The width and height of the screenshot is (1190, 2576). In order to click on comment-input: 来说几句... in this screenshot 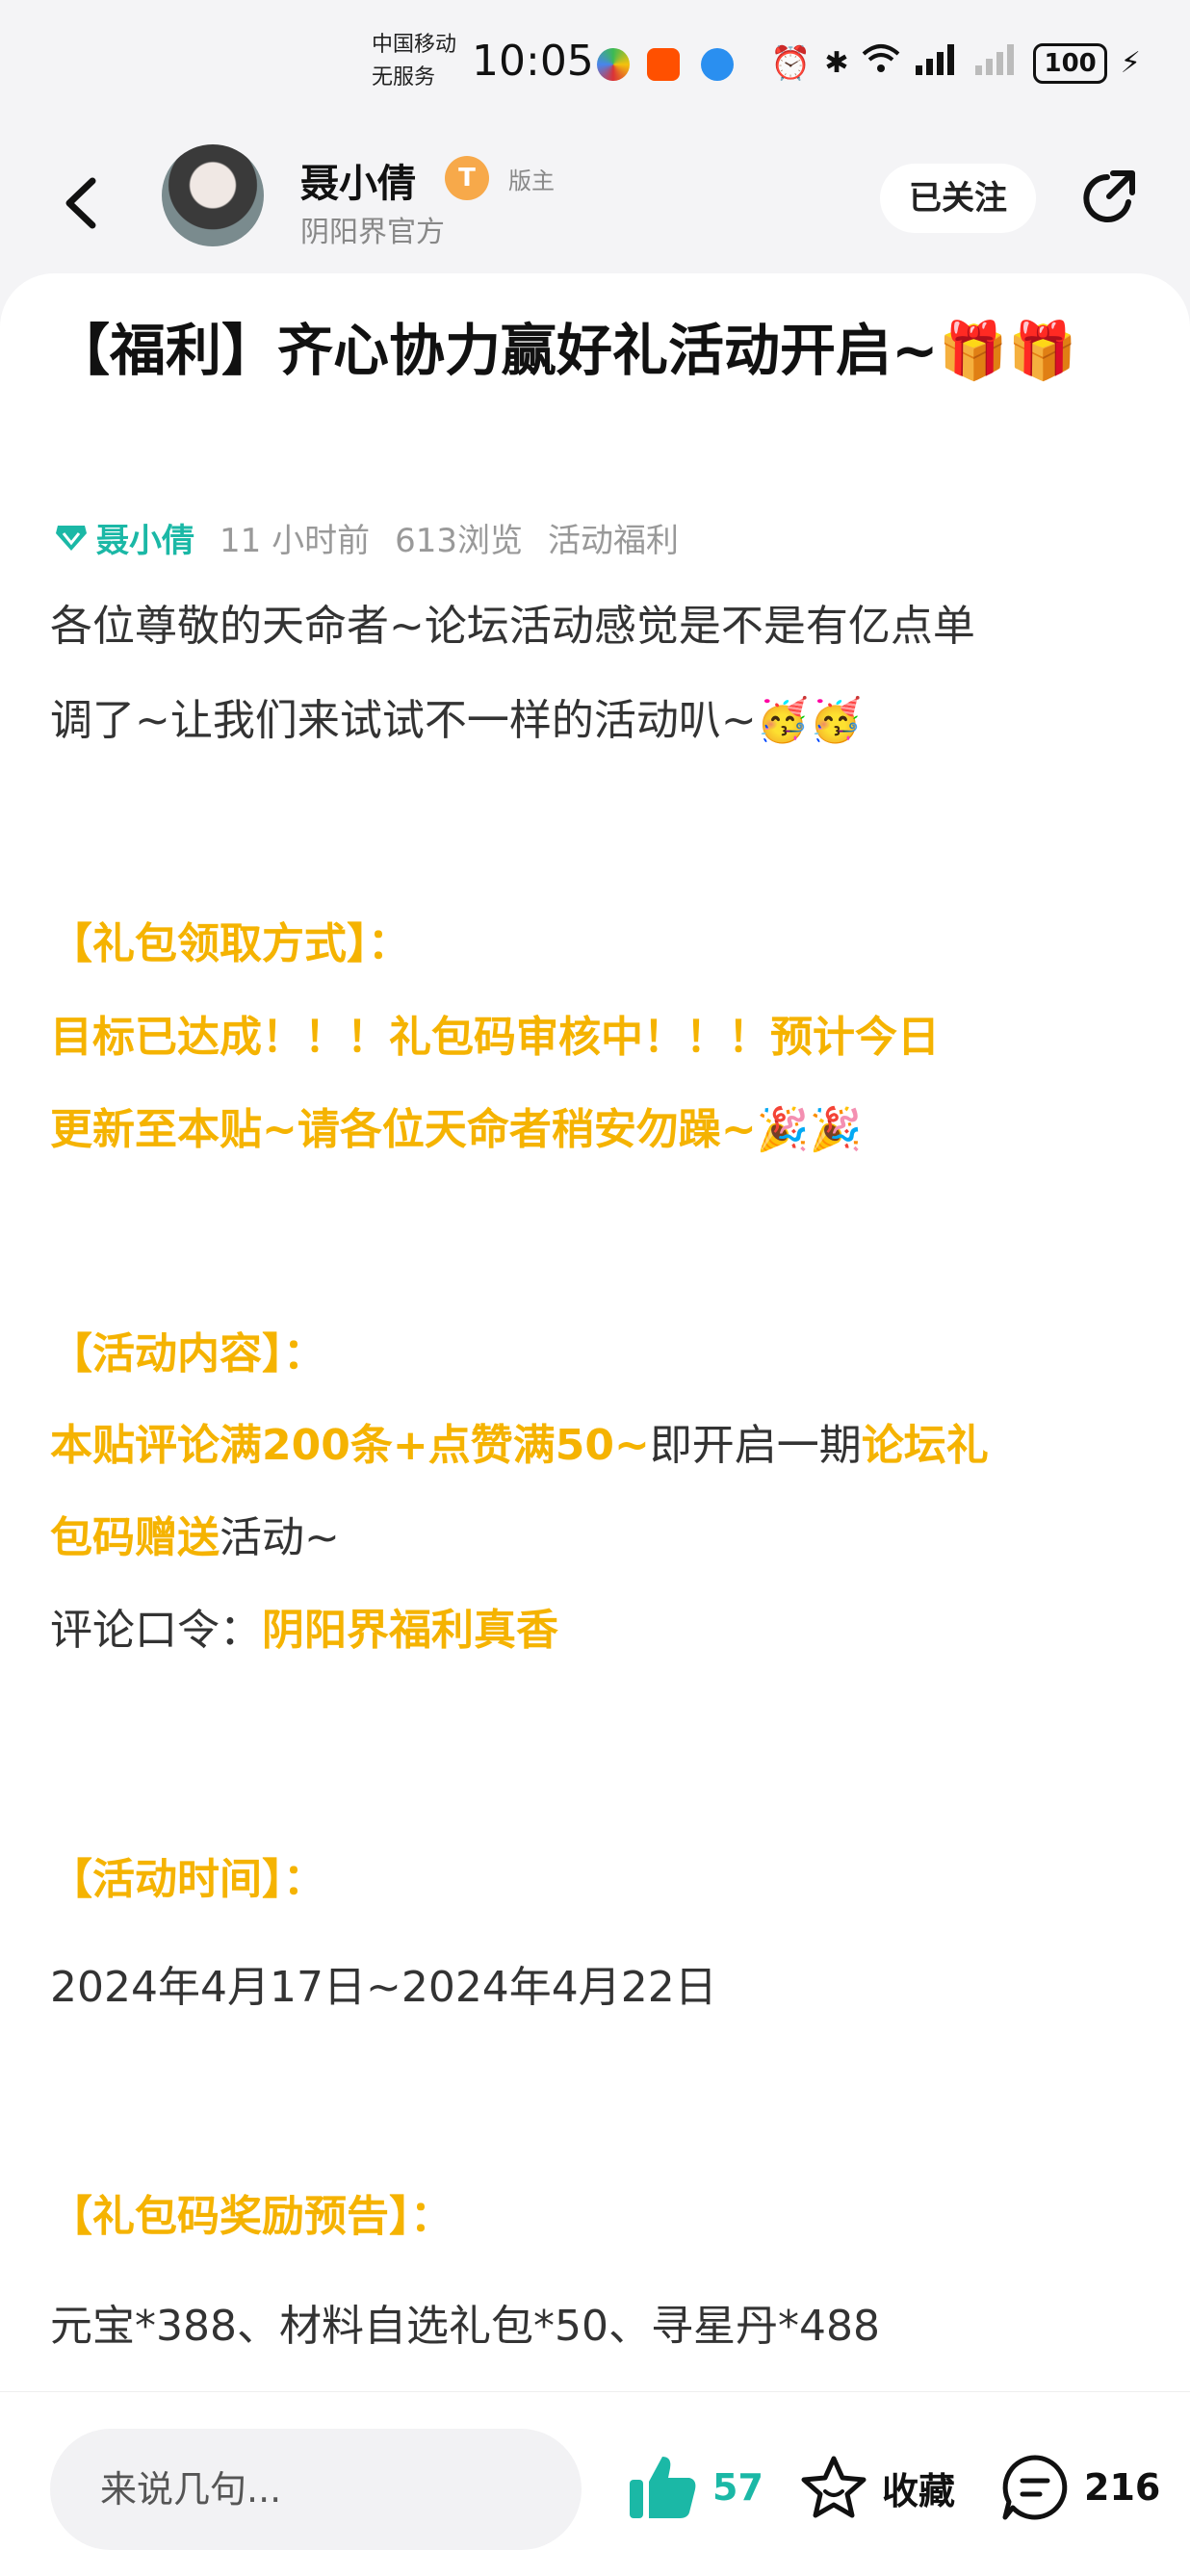, I will do `click(316, 2490)`.